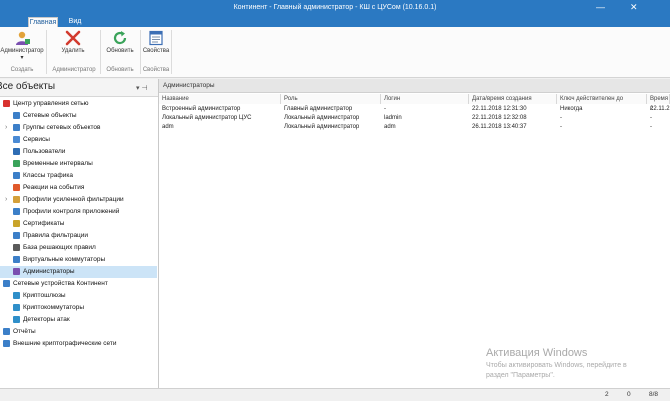  Describe the element at coordinates (513, 99) in the screenshot. I see `column-created-header: Дата/время создания` at that location.